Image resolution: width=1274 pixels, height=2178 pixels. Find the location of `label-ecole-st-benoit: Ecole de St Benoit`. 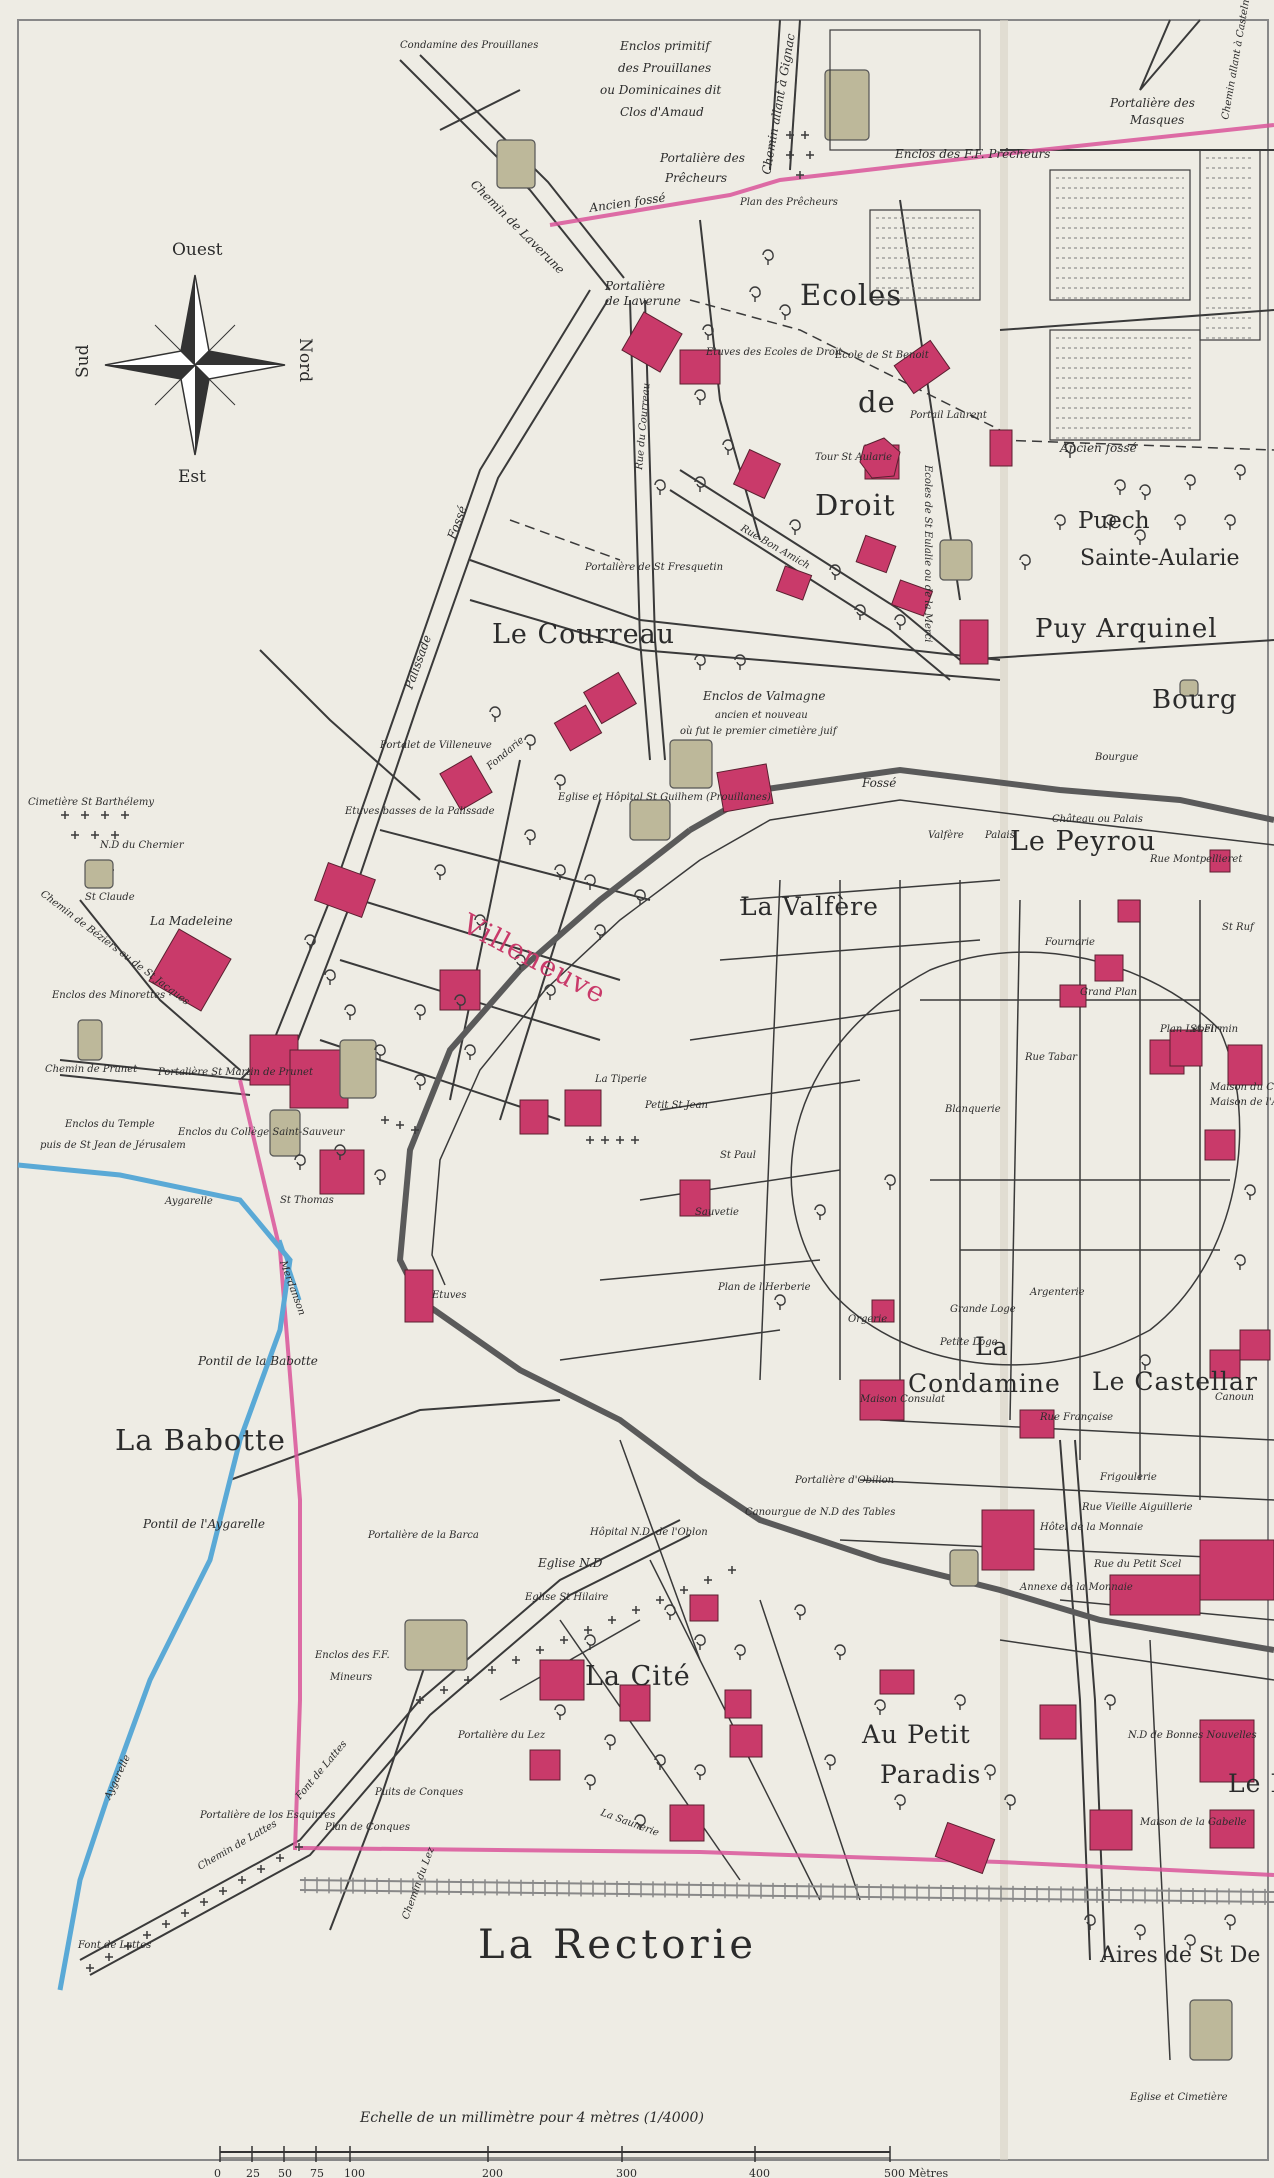

label-ecole-st-benoit: Ecole de St Benoit is located at coordinates (882, 355).